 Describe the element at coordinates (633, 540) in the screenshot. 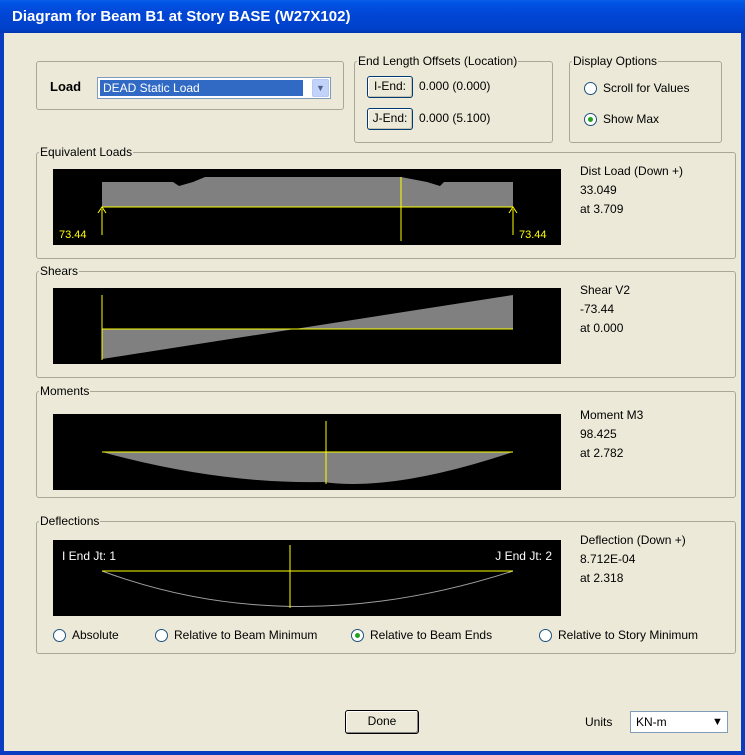

I see `deflection-title: Deflection (Down +)` at that location.